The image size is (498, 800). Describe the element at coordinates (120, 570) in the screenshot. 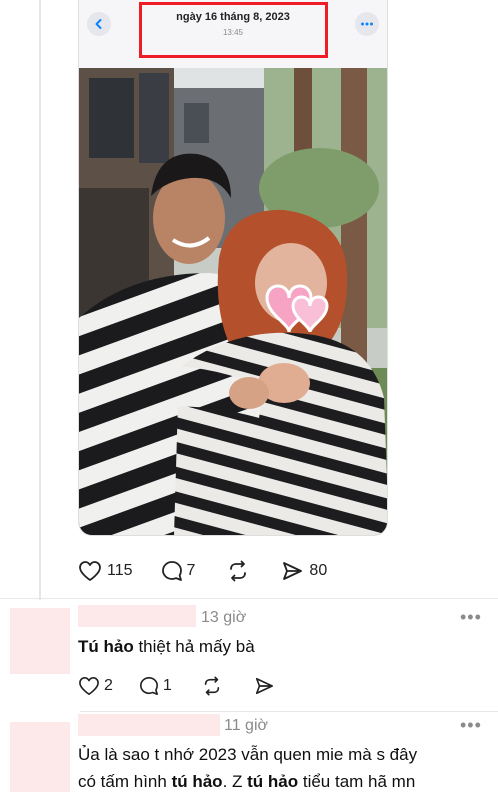

I see `like-count: 115` at that location.